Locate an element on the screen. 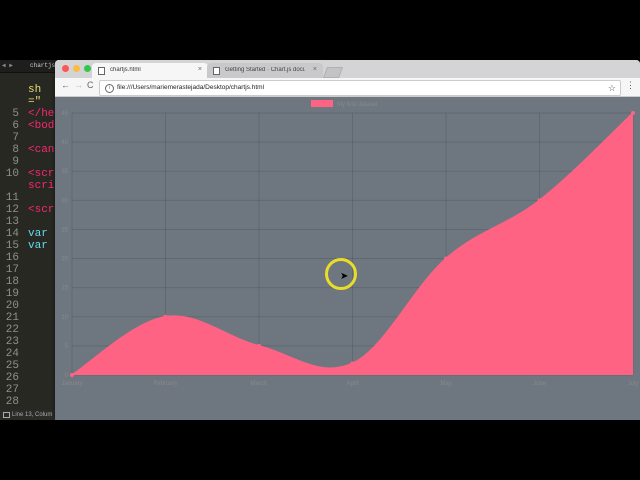 This screenshot has height=480, width=640. tab-chartjs: chartjs.html × is located at coordinates (150, 70).